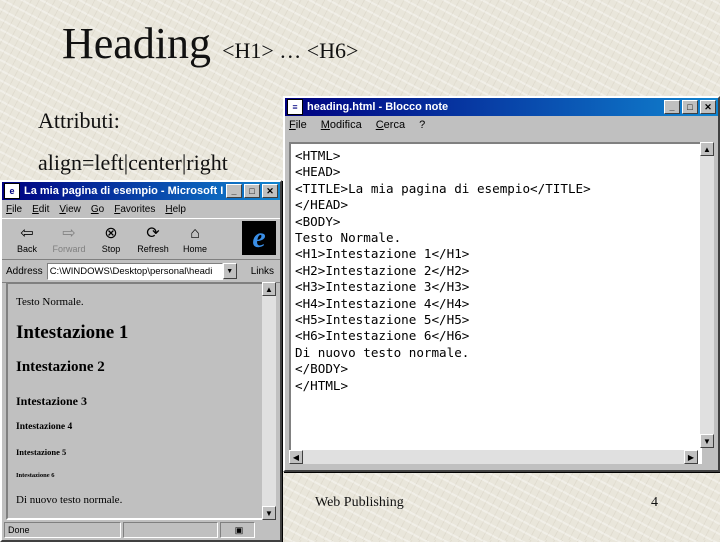 This screenshot has height=542, width=720. What do you see at coordinates (195, 233) in the screenshot?
I see `home-icon: ⌂` at bounding box center [195, 233].